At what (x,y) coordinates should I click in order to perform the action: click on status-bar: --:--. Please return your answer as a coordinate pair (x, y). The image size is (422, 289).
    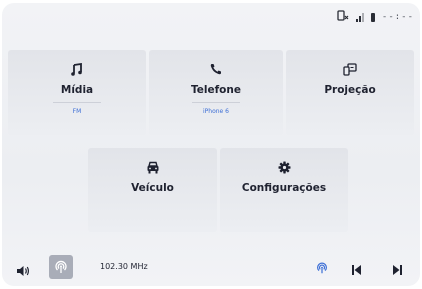
    Looking at the image, I should click on (375, 17).